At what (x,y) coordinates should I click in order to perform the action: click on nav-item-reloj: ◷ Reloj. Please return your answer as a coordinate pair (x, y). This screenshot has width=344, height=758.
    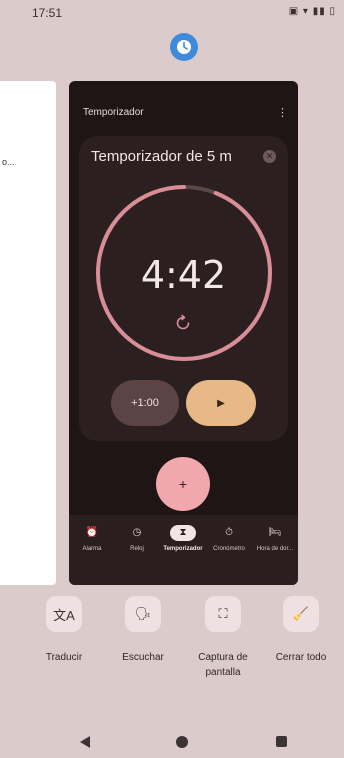
    Looking at the image, I should click on (137, 538).